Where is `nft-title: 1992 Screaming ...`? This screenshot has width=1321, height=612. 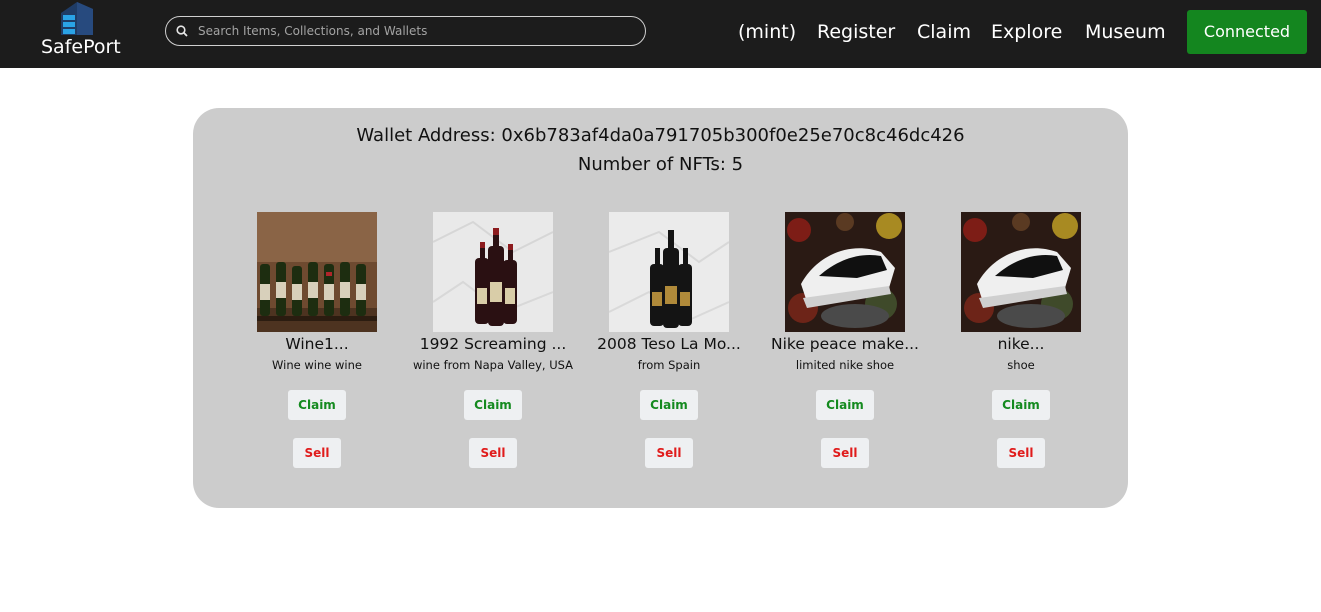
nft-title: 1992 Screaming ... is located at coordinates (493, 344).